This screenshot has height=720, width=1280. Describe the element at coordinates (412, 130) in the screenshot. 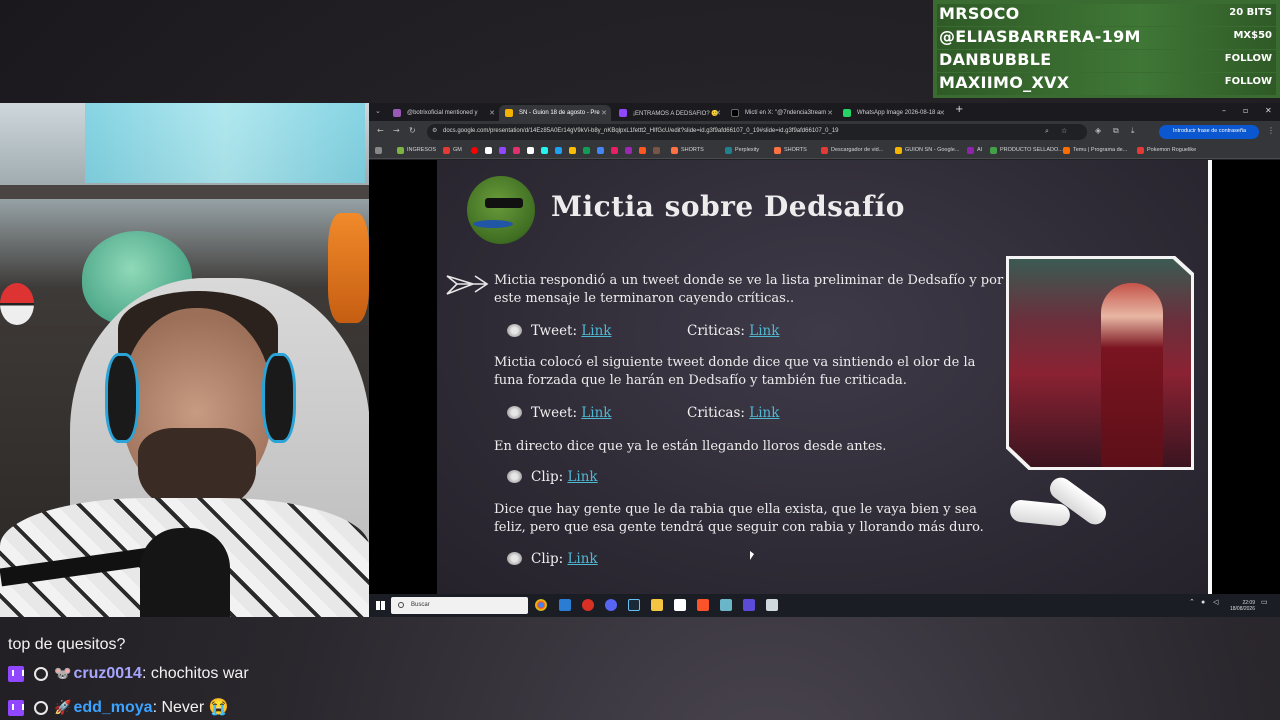

I see `reload-icon: ↻` at that location.